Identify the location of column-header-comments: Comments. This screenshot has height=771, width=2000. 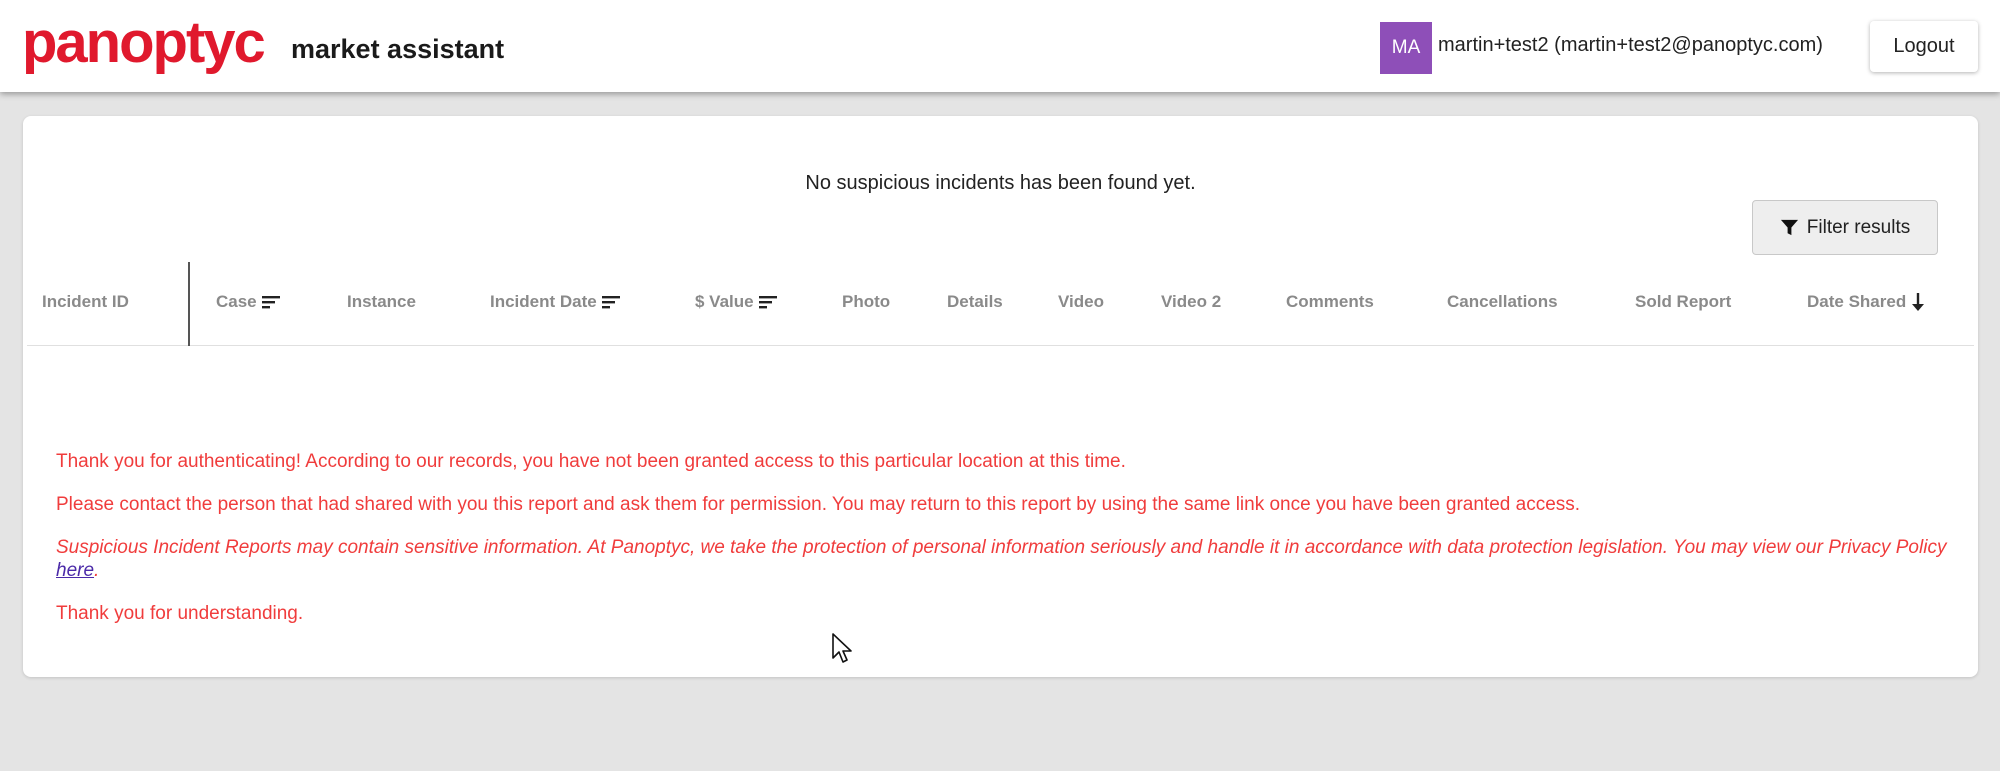
(1330, 302).